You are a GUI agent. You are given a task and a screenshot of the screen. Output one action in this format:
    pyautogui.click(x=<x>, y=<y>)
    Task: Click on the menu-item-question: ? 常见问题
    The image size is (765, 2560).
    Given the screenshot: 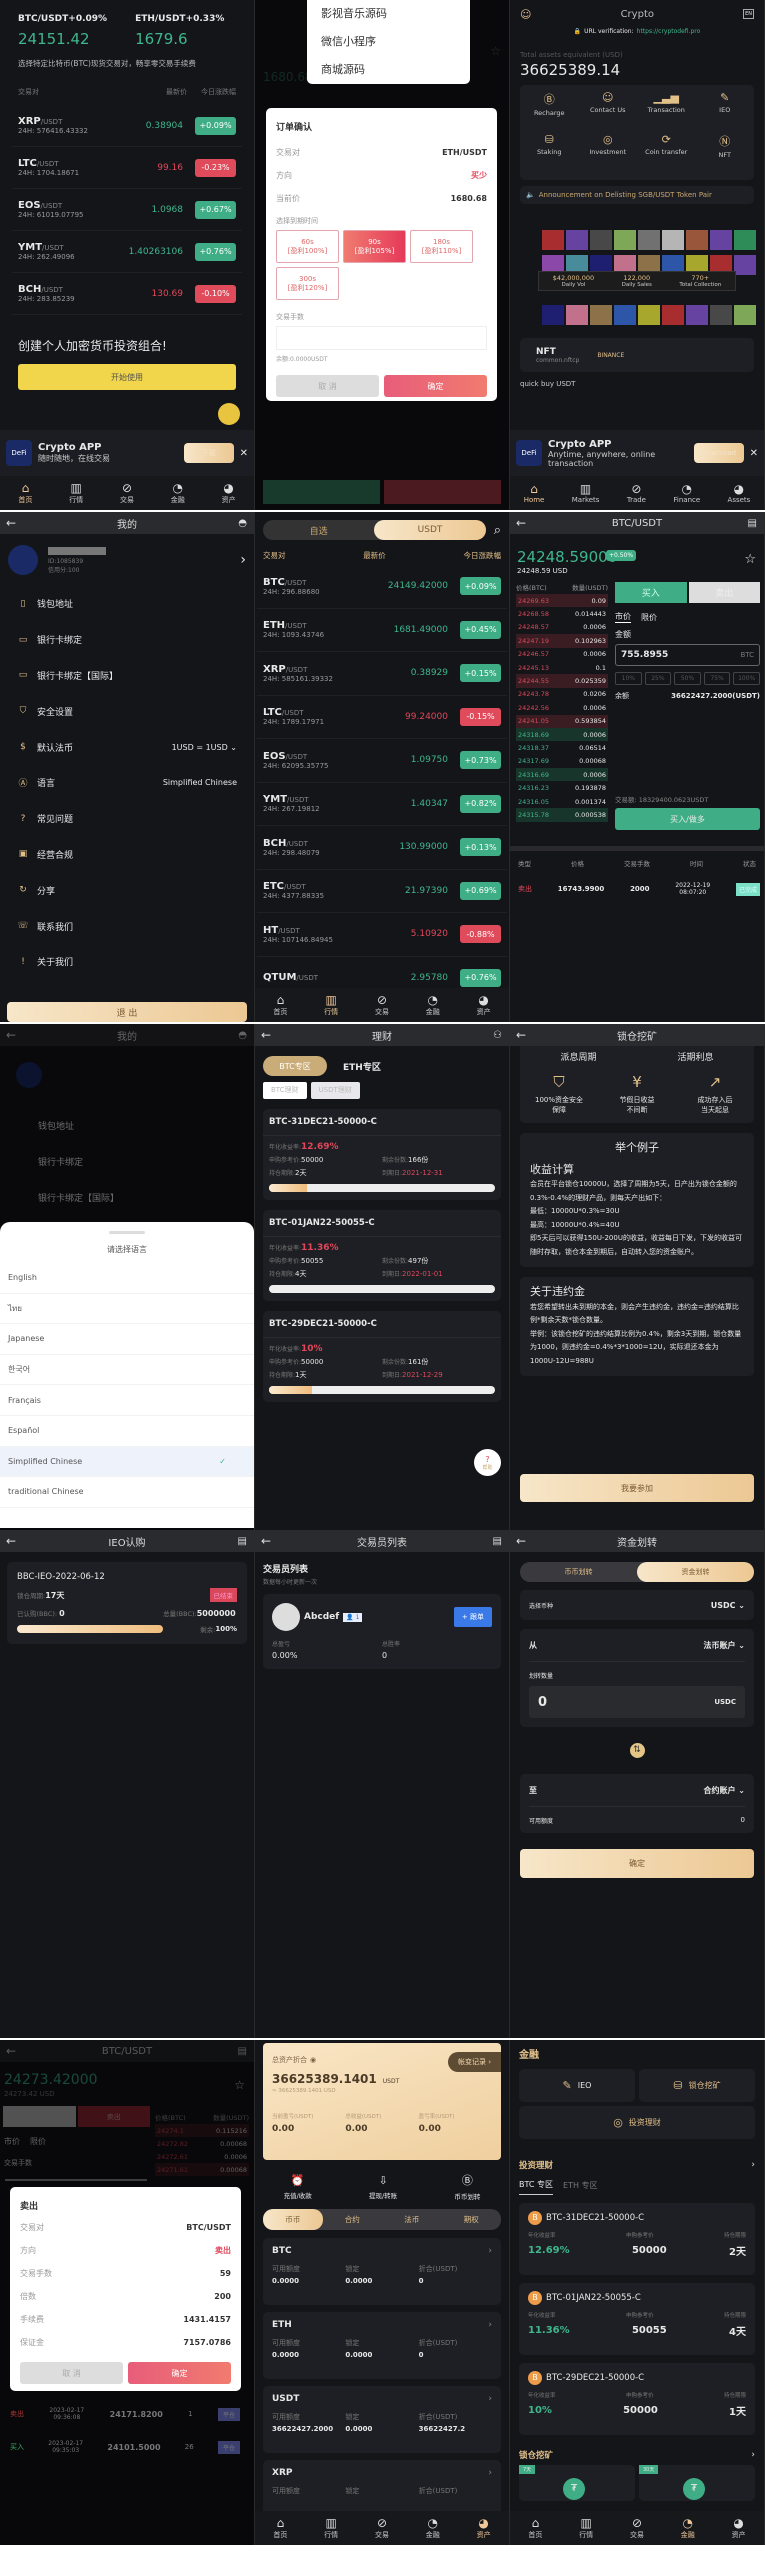 What is the action you would take?
    pyautogui.click(x=127, y=819)
    